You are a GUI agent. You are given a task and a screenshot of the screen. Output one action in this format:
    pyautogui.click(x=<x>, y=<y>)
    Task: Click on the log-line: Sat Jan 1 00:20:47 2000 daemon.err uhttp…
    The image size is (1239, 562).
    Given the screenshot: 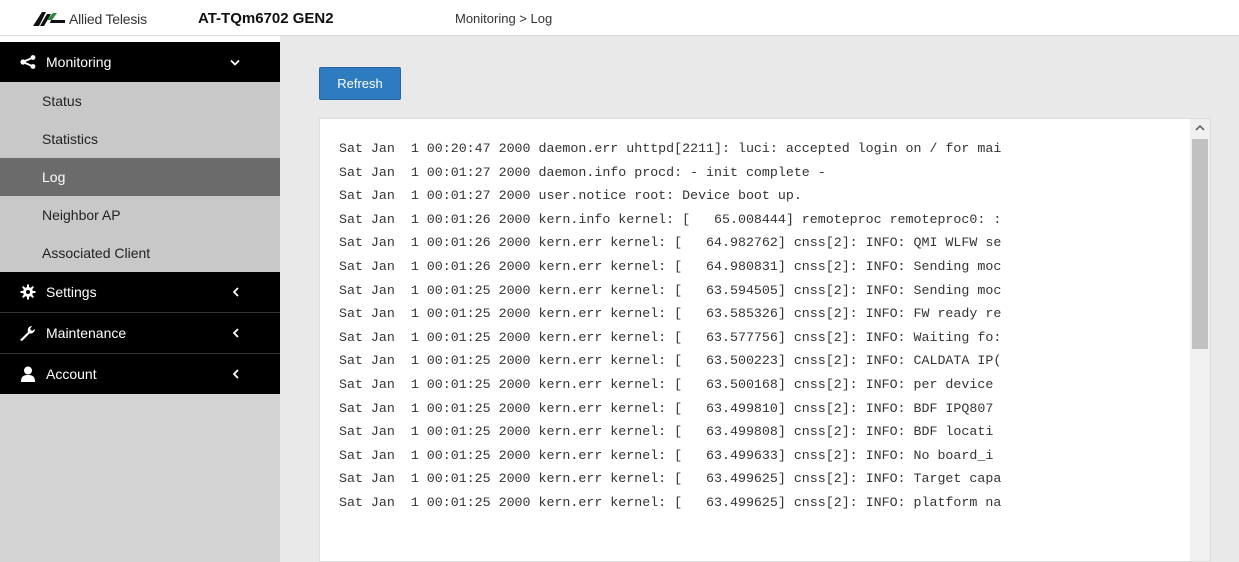 What is the action you would take?
    pyautogui.click(x=670, y=148)
    